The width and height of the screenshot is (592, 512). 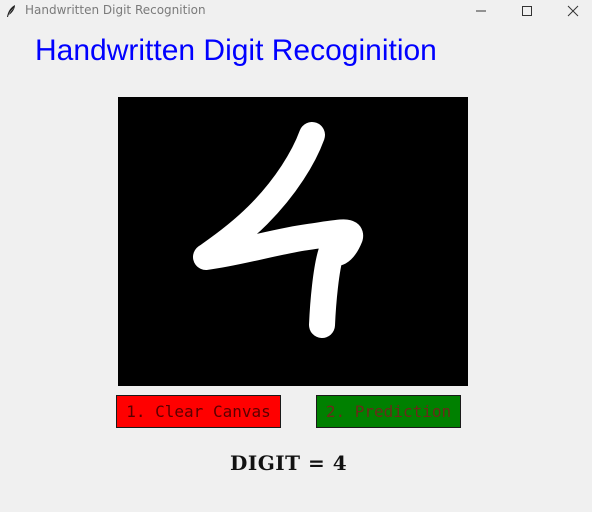 I want to click on window-title: Handwritten Digit Recognition, so click(x=115, y=10).